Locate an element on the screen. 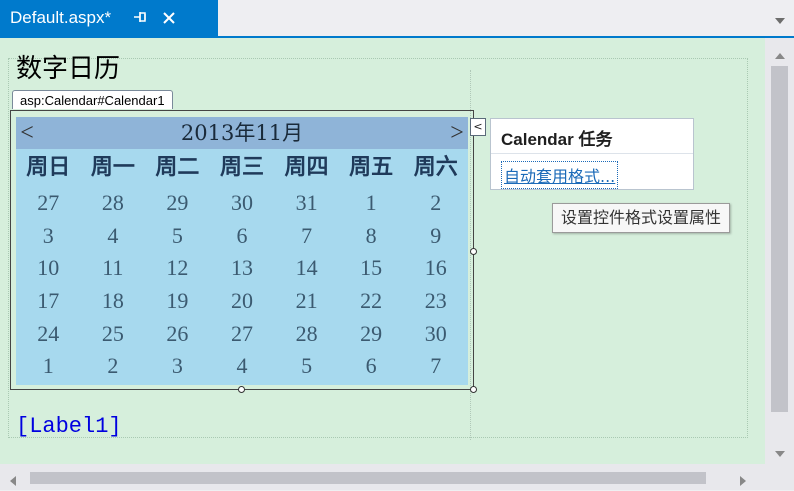 The height and width of the screenshot is (491, 794). chevron-left-icon: < is located at coordinates (27, 133).